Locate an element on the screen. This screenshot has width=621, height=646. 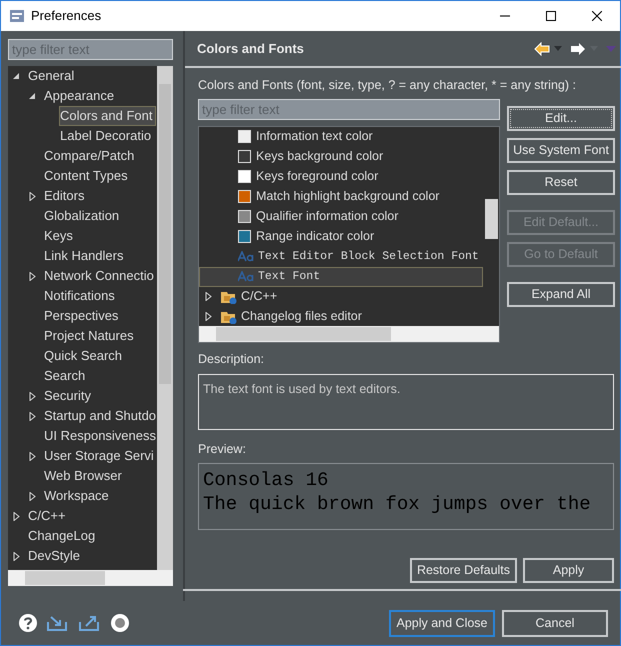
tree-item: Colors and Font is located at coordinates (107, 116).